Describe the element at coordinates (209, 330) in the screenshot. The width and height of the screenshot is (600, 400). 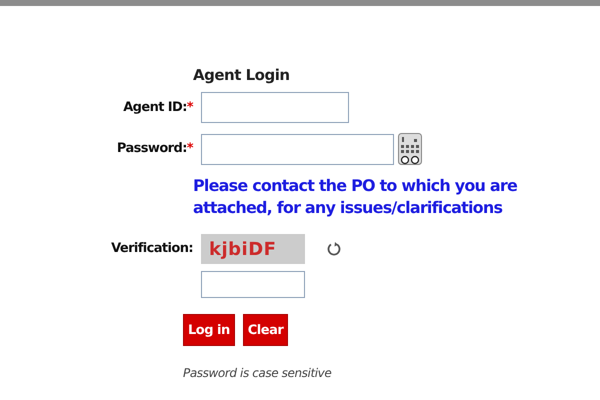
I see `login-button: Log in` at that location.